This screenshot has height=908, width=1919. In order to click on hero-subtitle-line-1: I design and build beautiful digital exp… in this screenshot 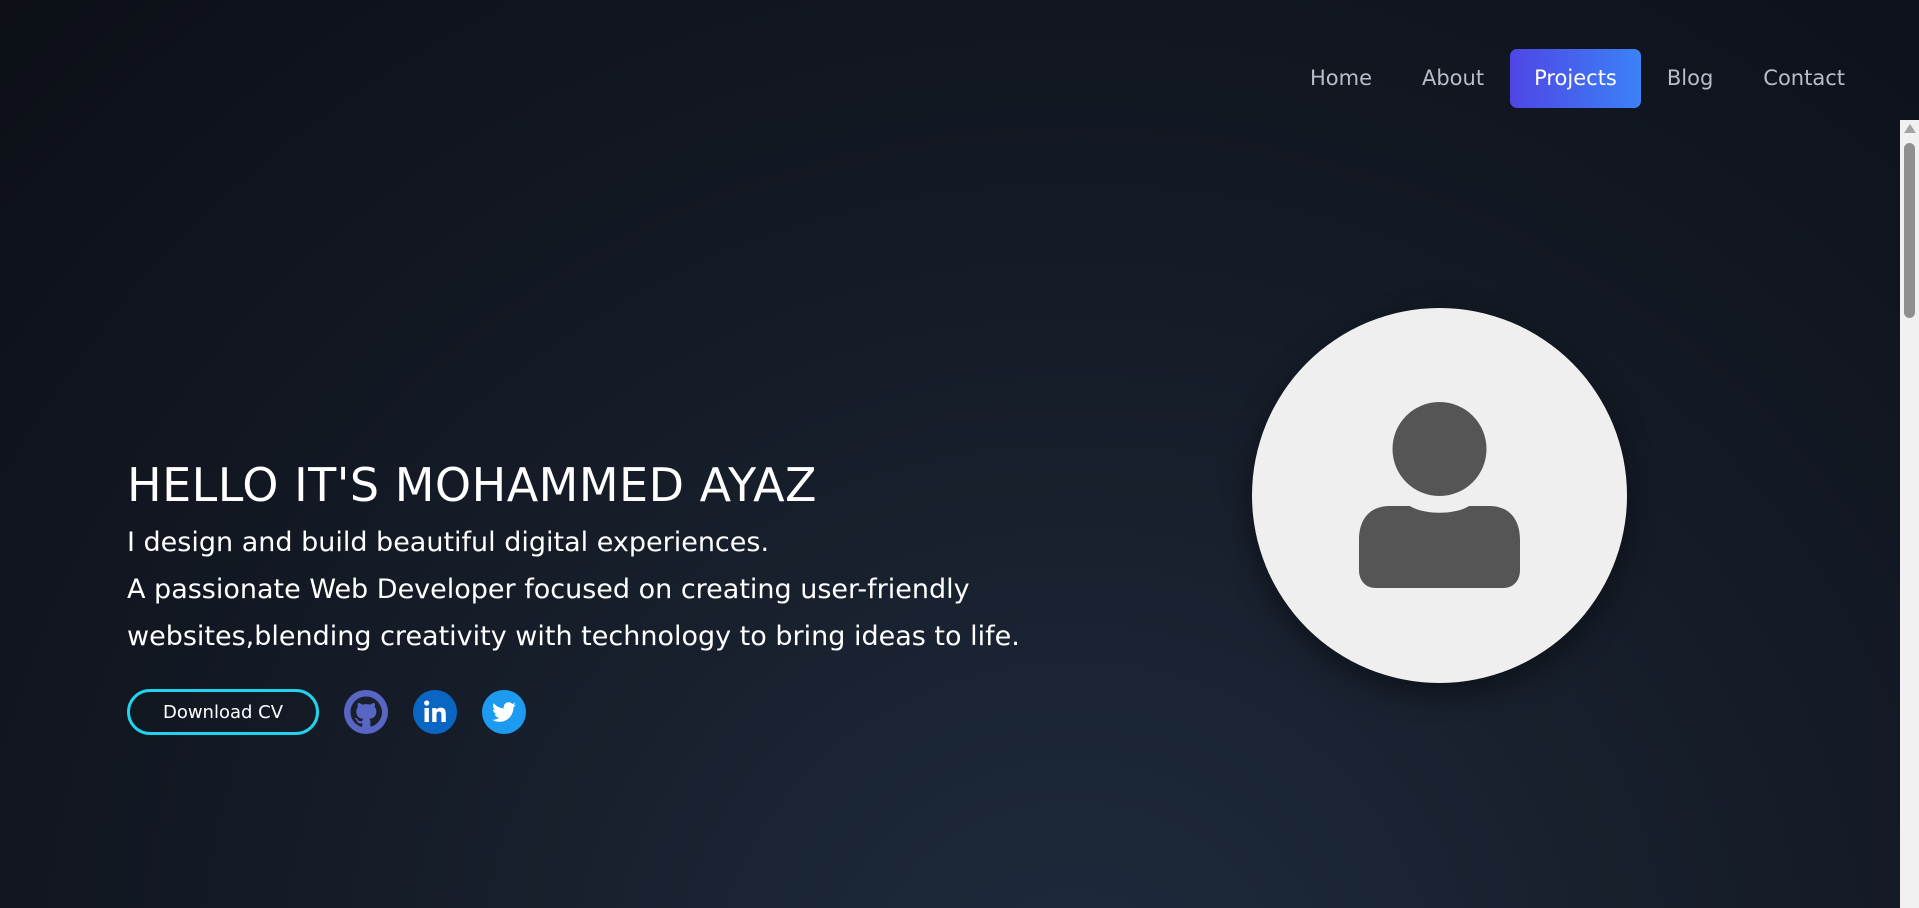, I will do `click(448, 542)`.